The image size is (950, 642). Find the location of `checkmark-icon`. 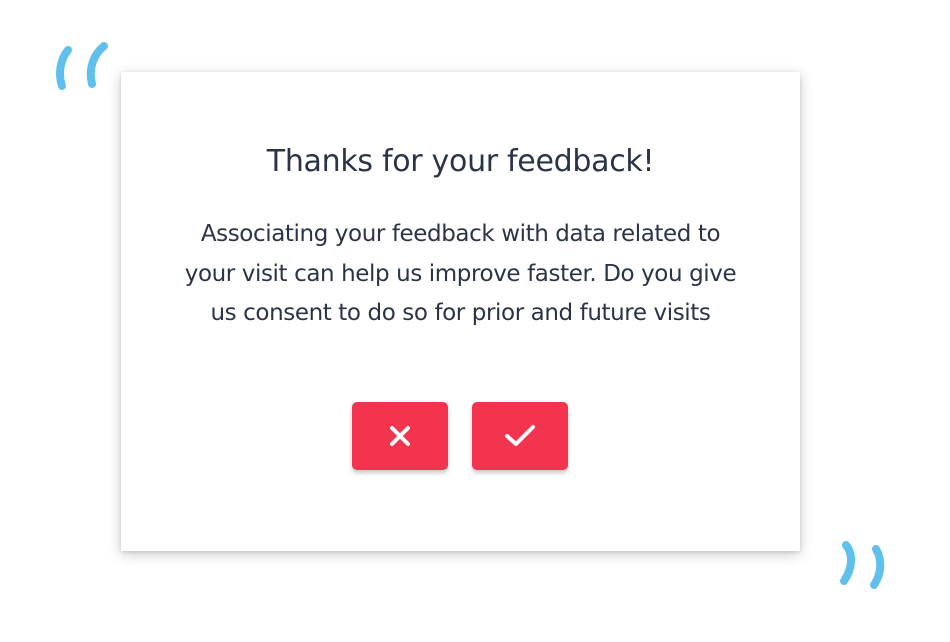

checkmark-icon is located at coordinates (520, 436).